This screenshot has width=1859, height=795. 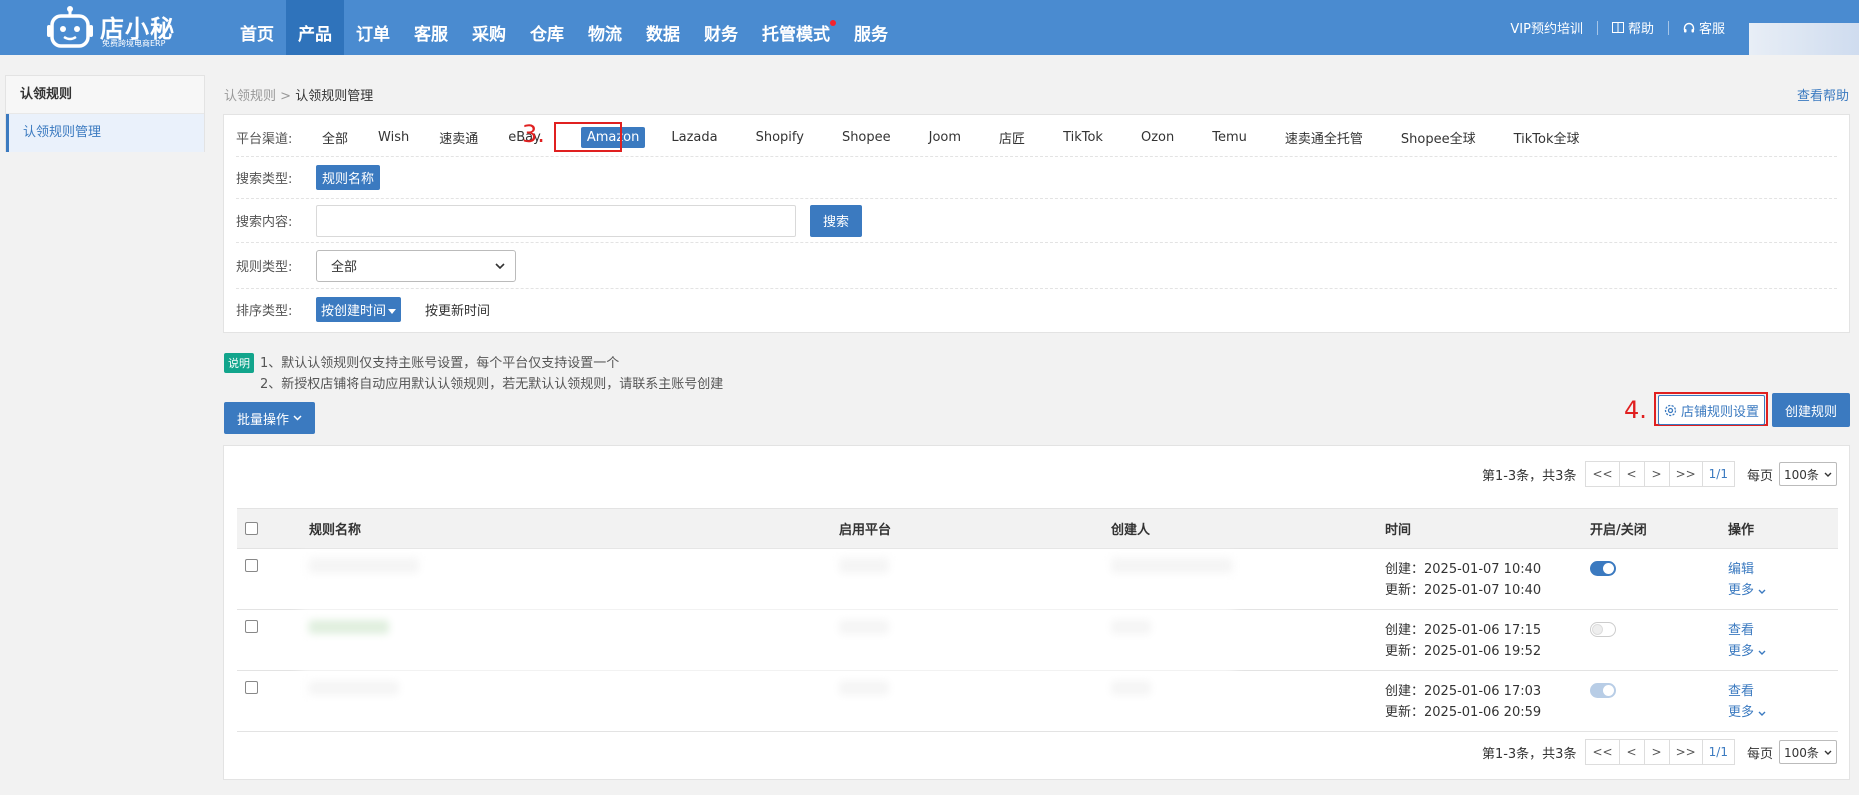 I want to click on sort-row: 排序类型: 按创建时间 按更新时间, so click(x=1036, y=309).